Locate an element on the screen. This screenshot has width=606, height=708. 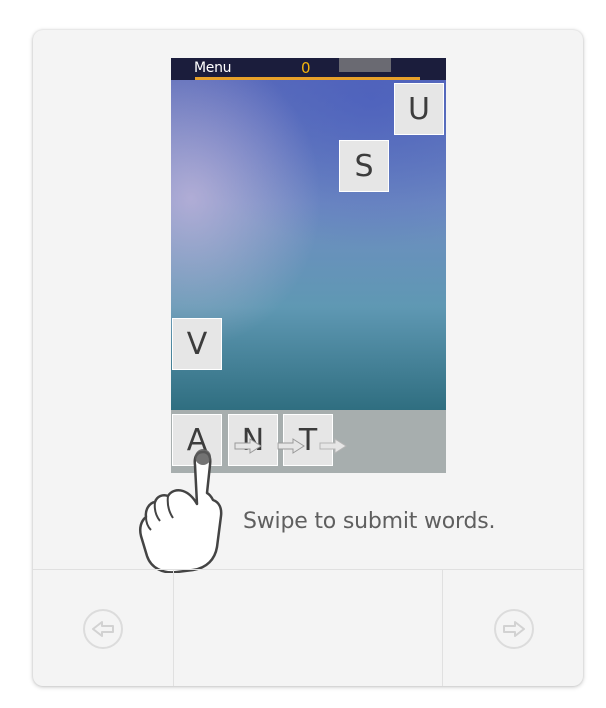
game-topbar: Menu 0 is located at coordinates (308, 69).